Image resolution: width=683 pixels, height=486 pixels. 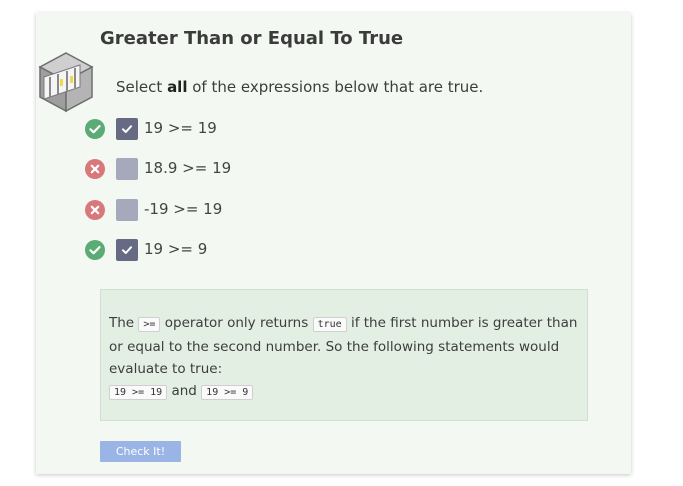 I want to click on example-code-1: 19 >= 19, so click(x=138, y=392).